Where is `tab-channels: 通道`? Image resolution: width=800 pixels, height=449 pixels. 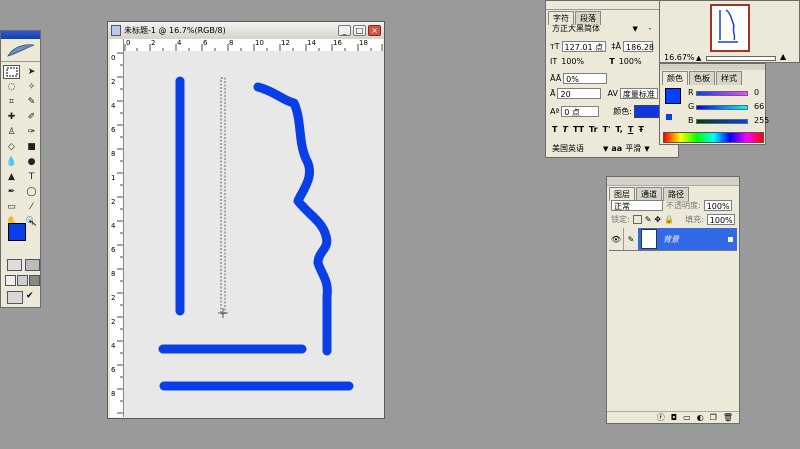 tab-channels: 通道 is located at coordinates (649, 194).